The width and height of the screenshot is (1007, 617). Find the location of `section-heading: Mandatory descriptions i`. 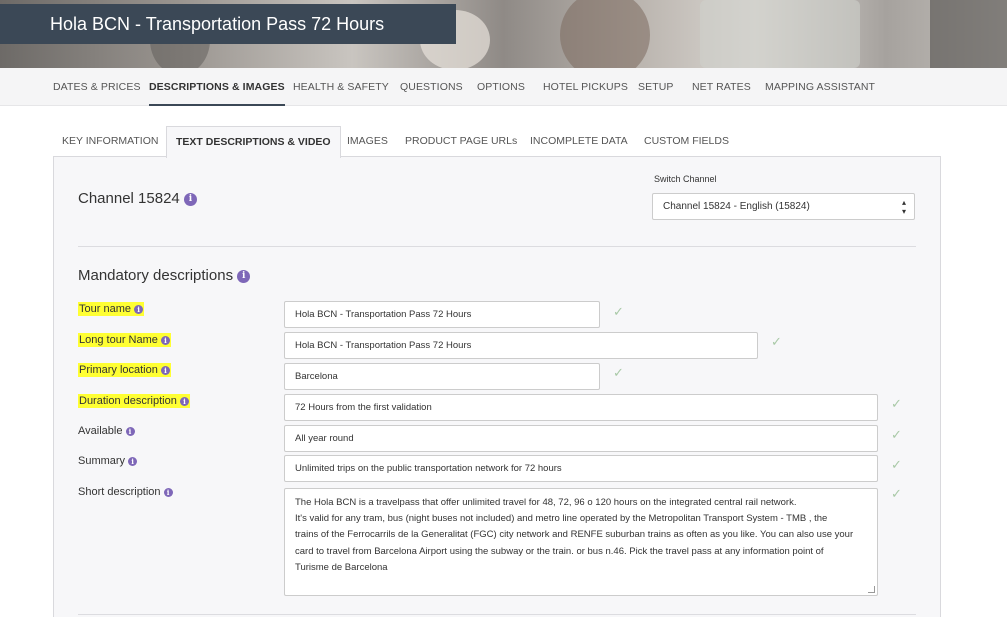

section-heading: Mandatory descriptions i is located at coordinates (164, 275).